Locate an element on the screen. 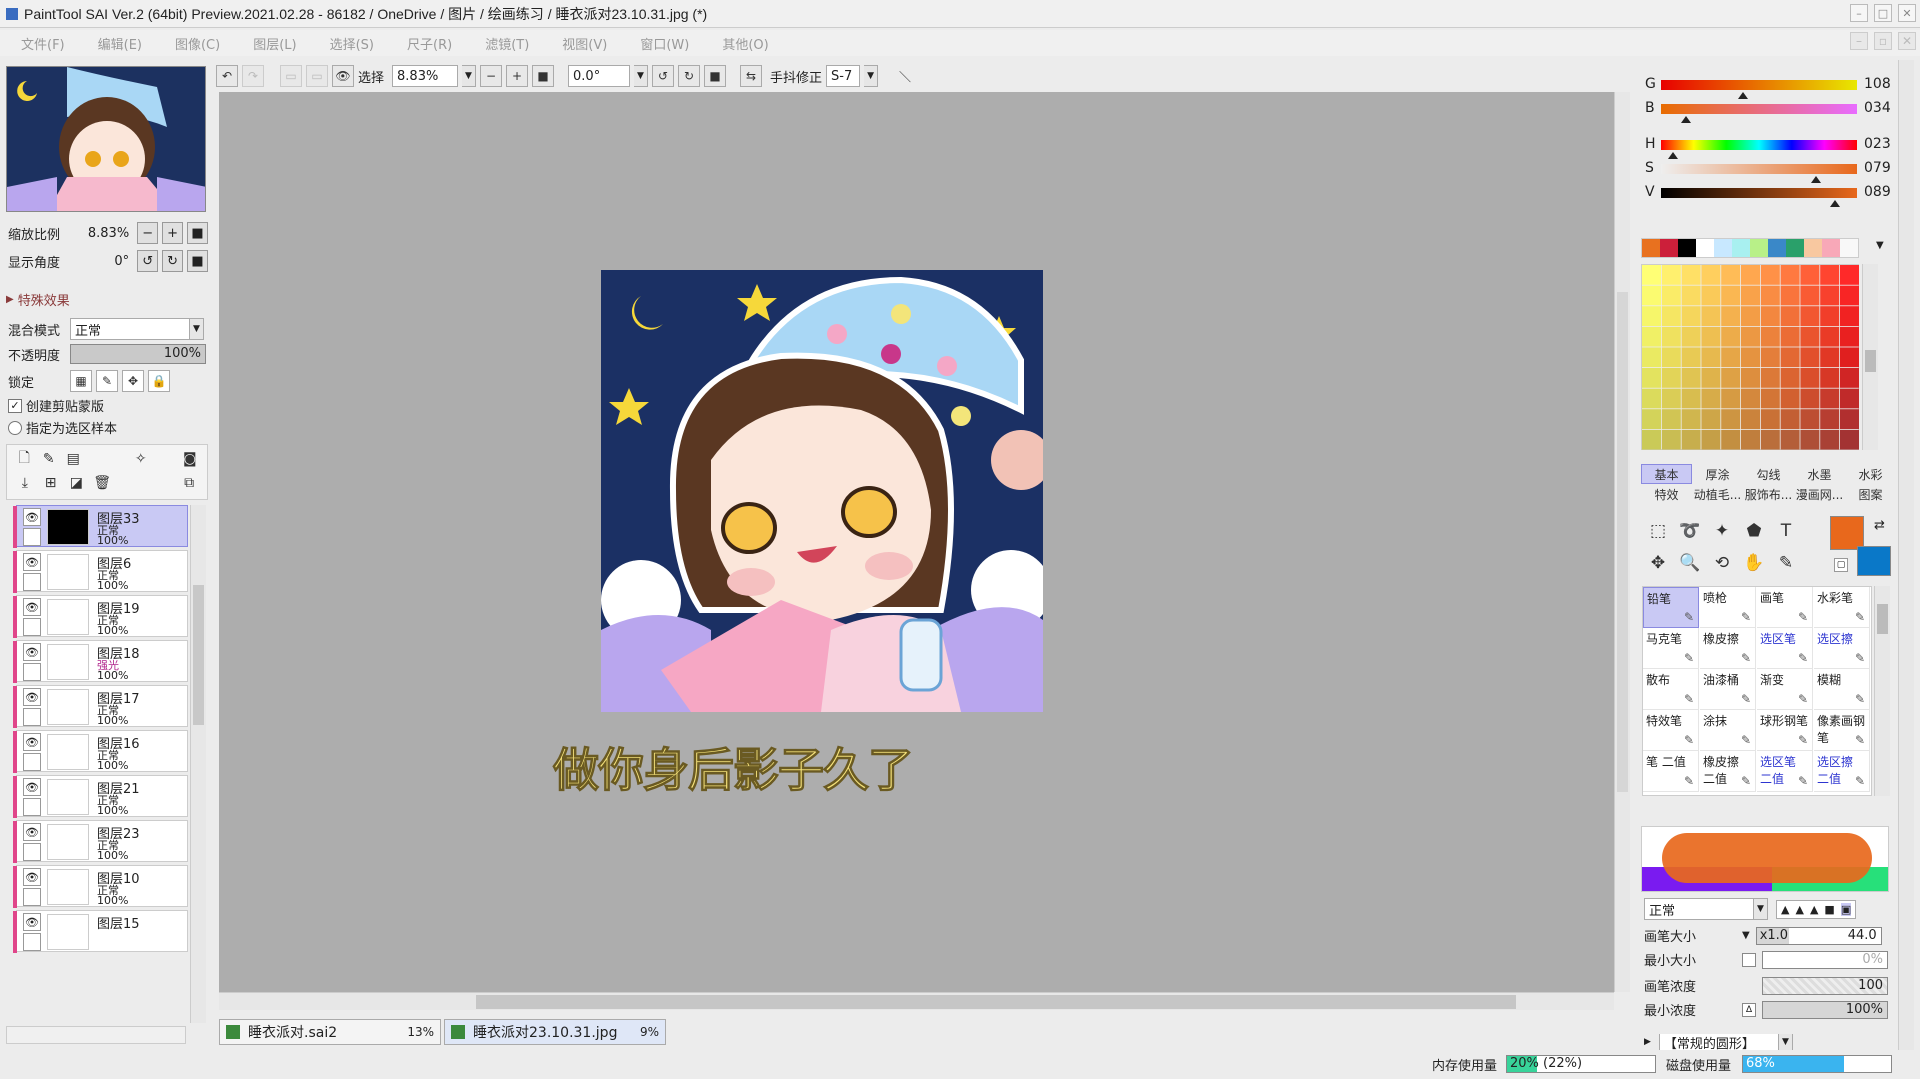 The height and width of the screenshot is (1079, 1920). brush-slot: 油漆桶 ✎ is located at coordinates (1728, 689).